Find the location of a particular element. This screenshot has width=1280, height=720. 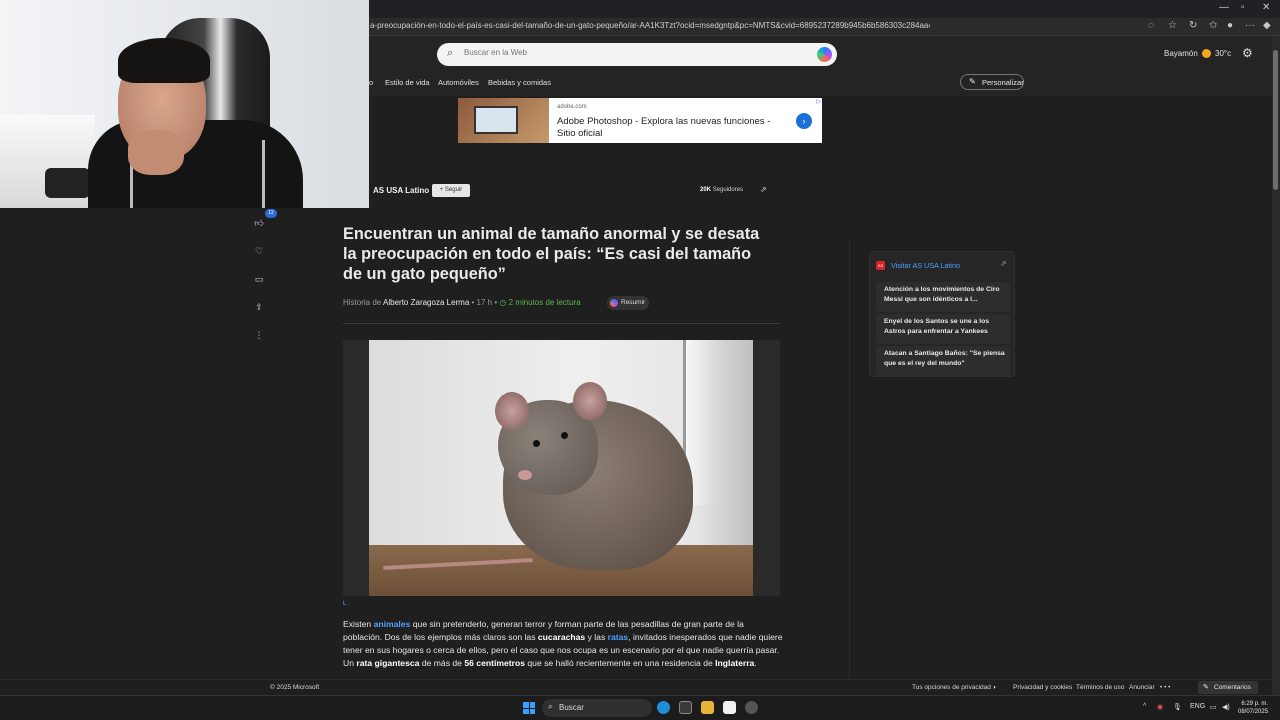

ad-image is located at coordinates (503, 120).